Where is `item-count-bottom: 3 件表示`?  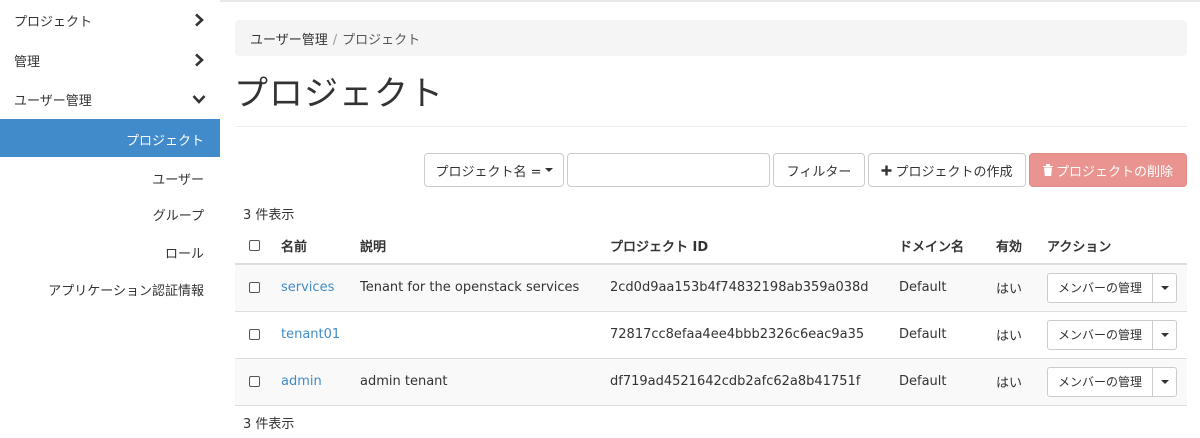
item-count-bottom: 3 件表示 is located at coordinates (269, 424).